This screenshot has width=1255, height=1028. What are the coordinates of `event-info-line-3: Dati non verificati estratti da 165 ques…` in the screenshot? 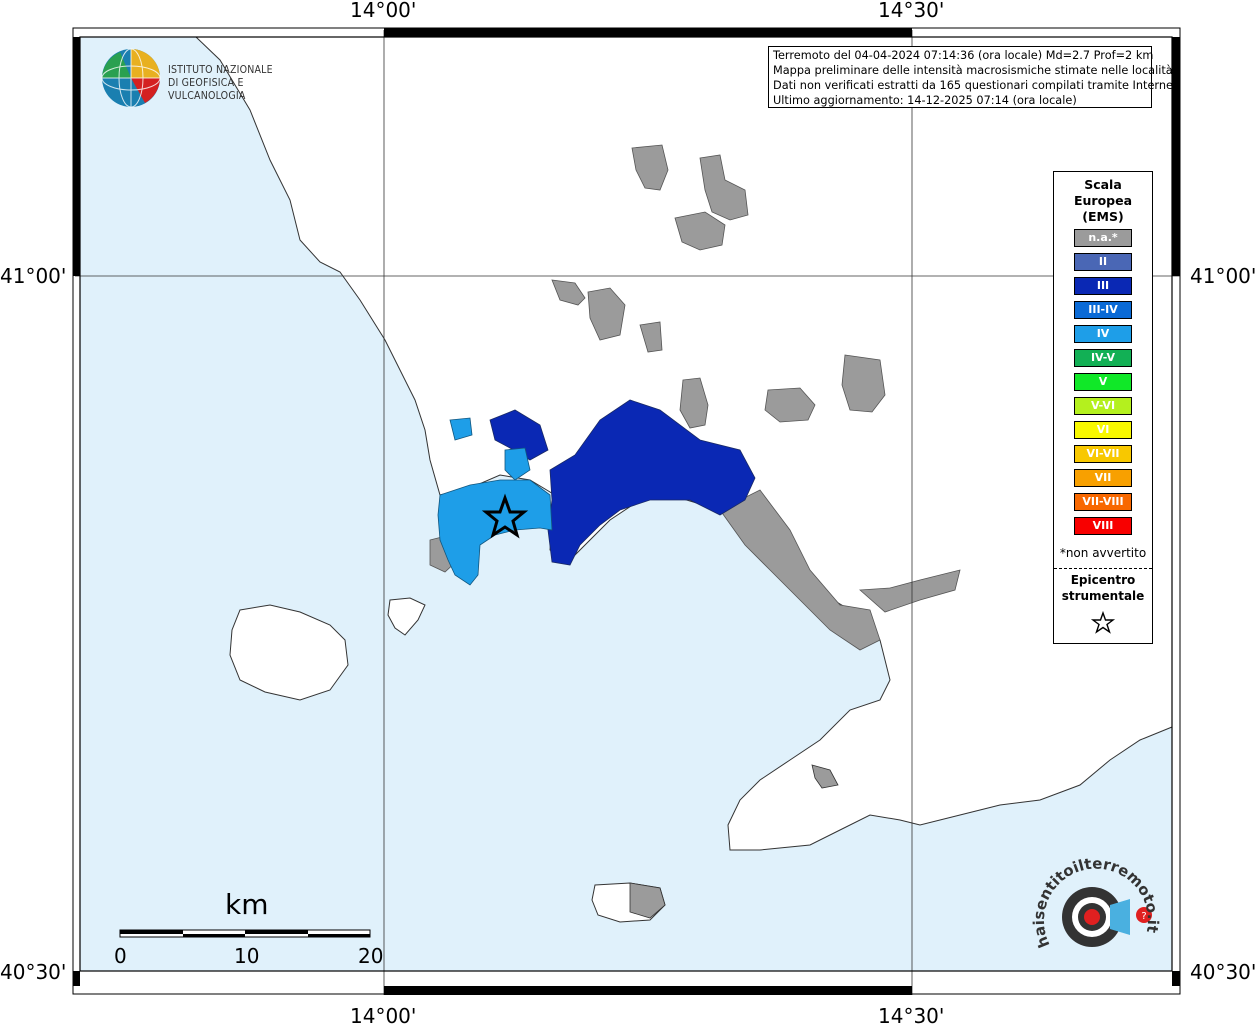 It's located at (977, 85).